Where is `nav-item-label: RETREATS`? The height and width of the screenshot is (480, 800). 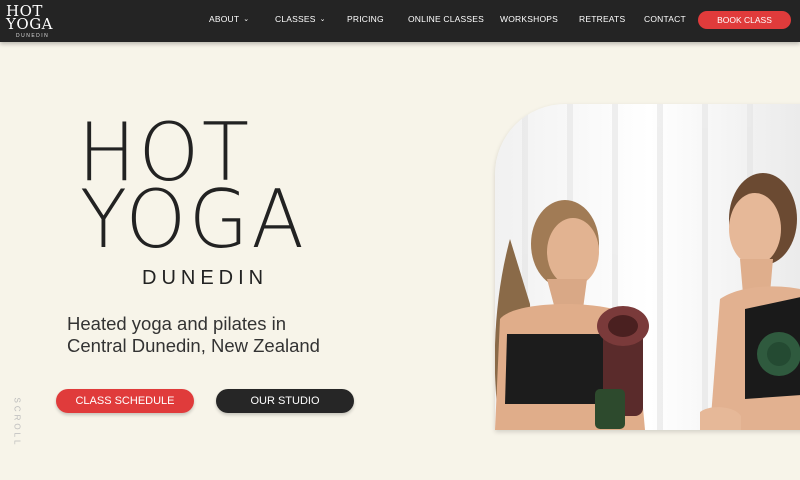
nav-item-label: RETREATS is located at coordinates (602, 19).